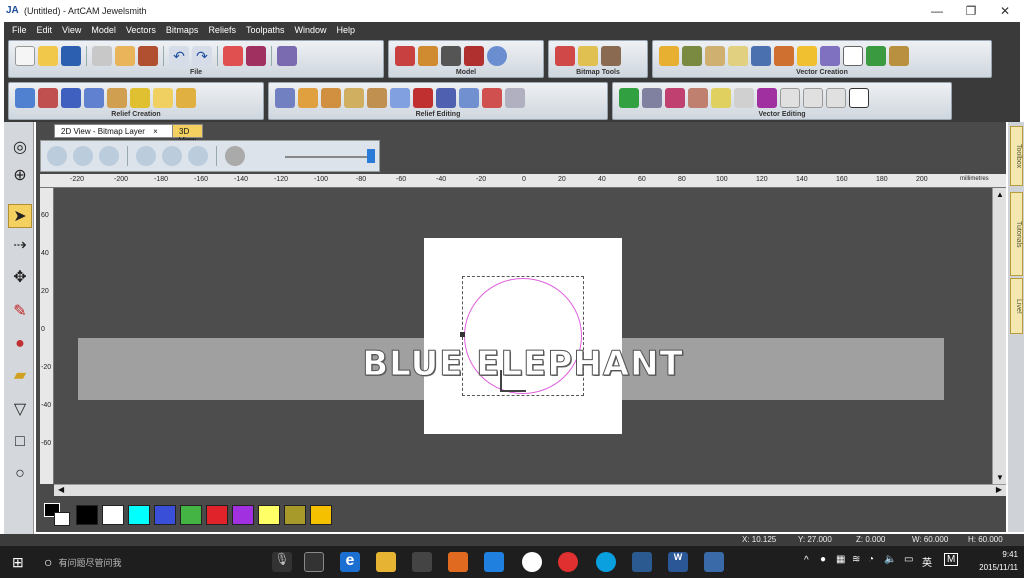 The image size is (1024, 578). What do you see at coordinates (346, 30) in the screenshot?
I see `menu-help: Help` at bounding box center [346, 30].